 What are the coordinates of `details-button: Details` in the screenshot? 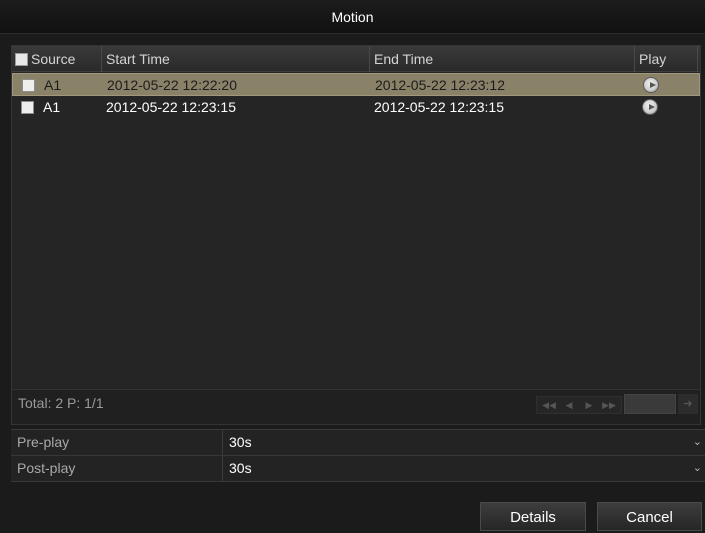 It's located at (533, 516).